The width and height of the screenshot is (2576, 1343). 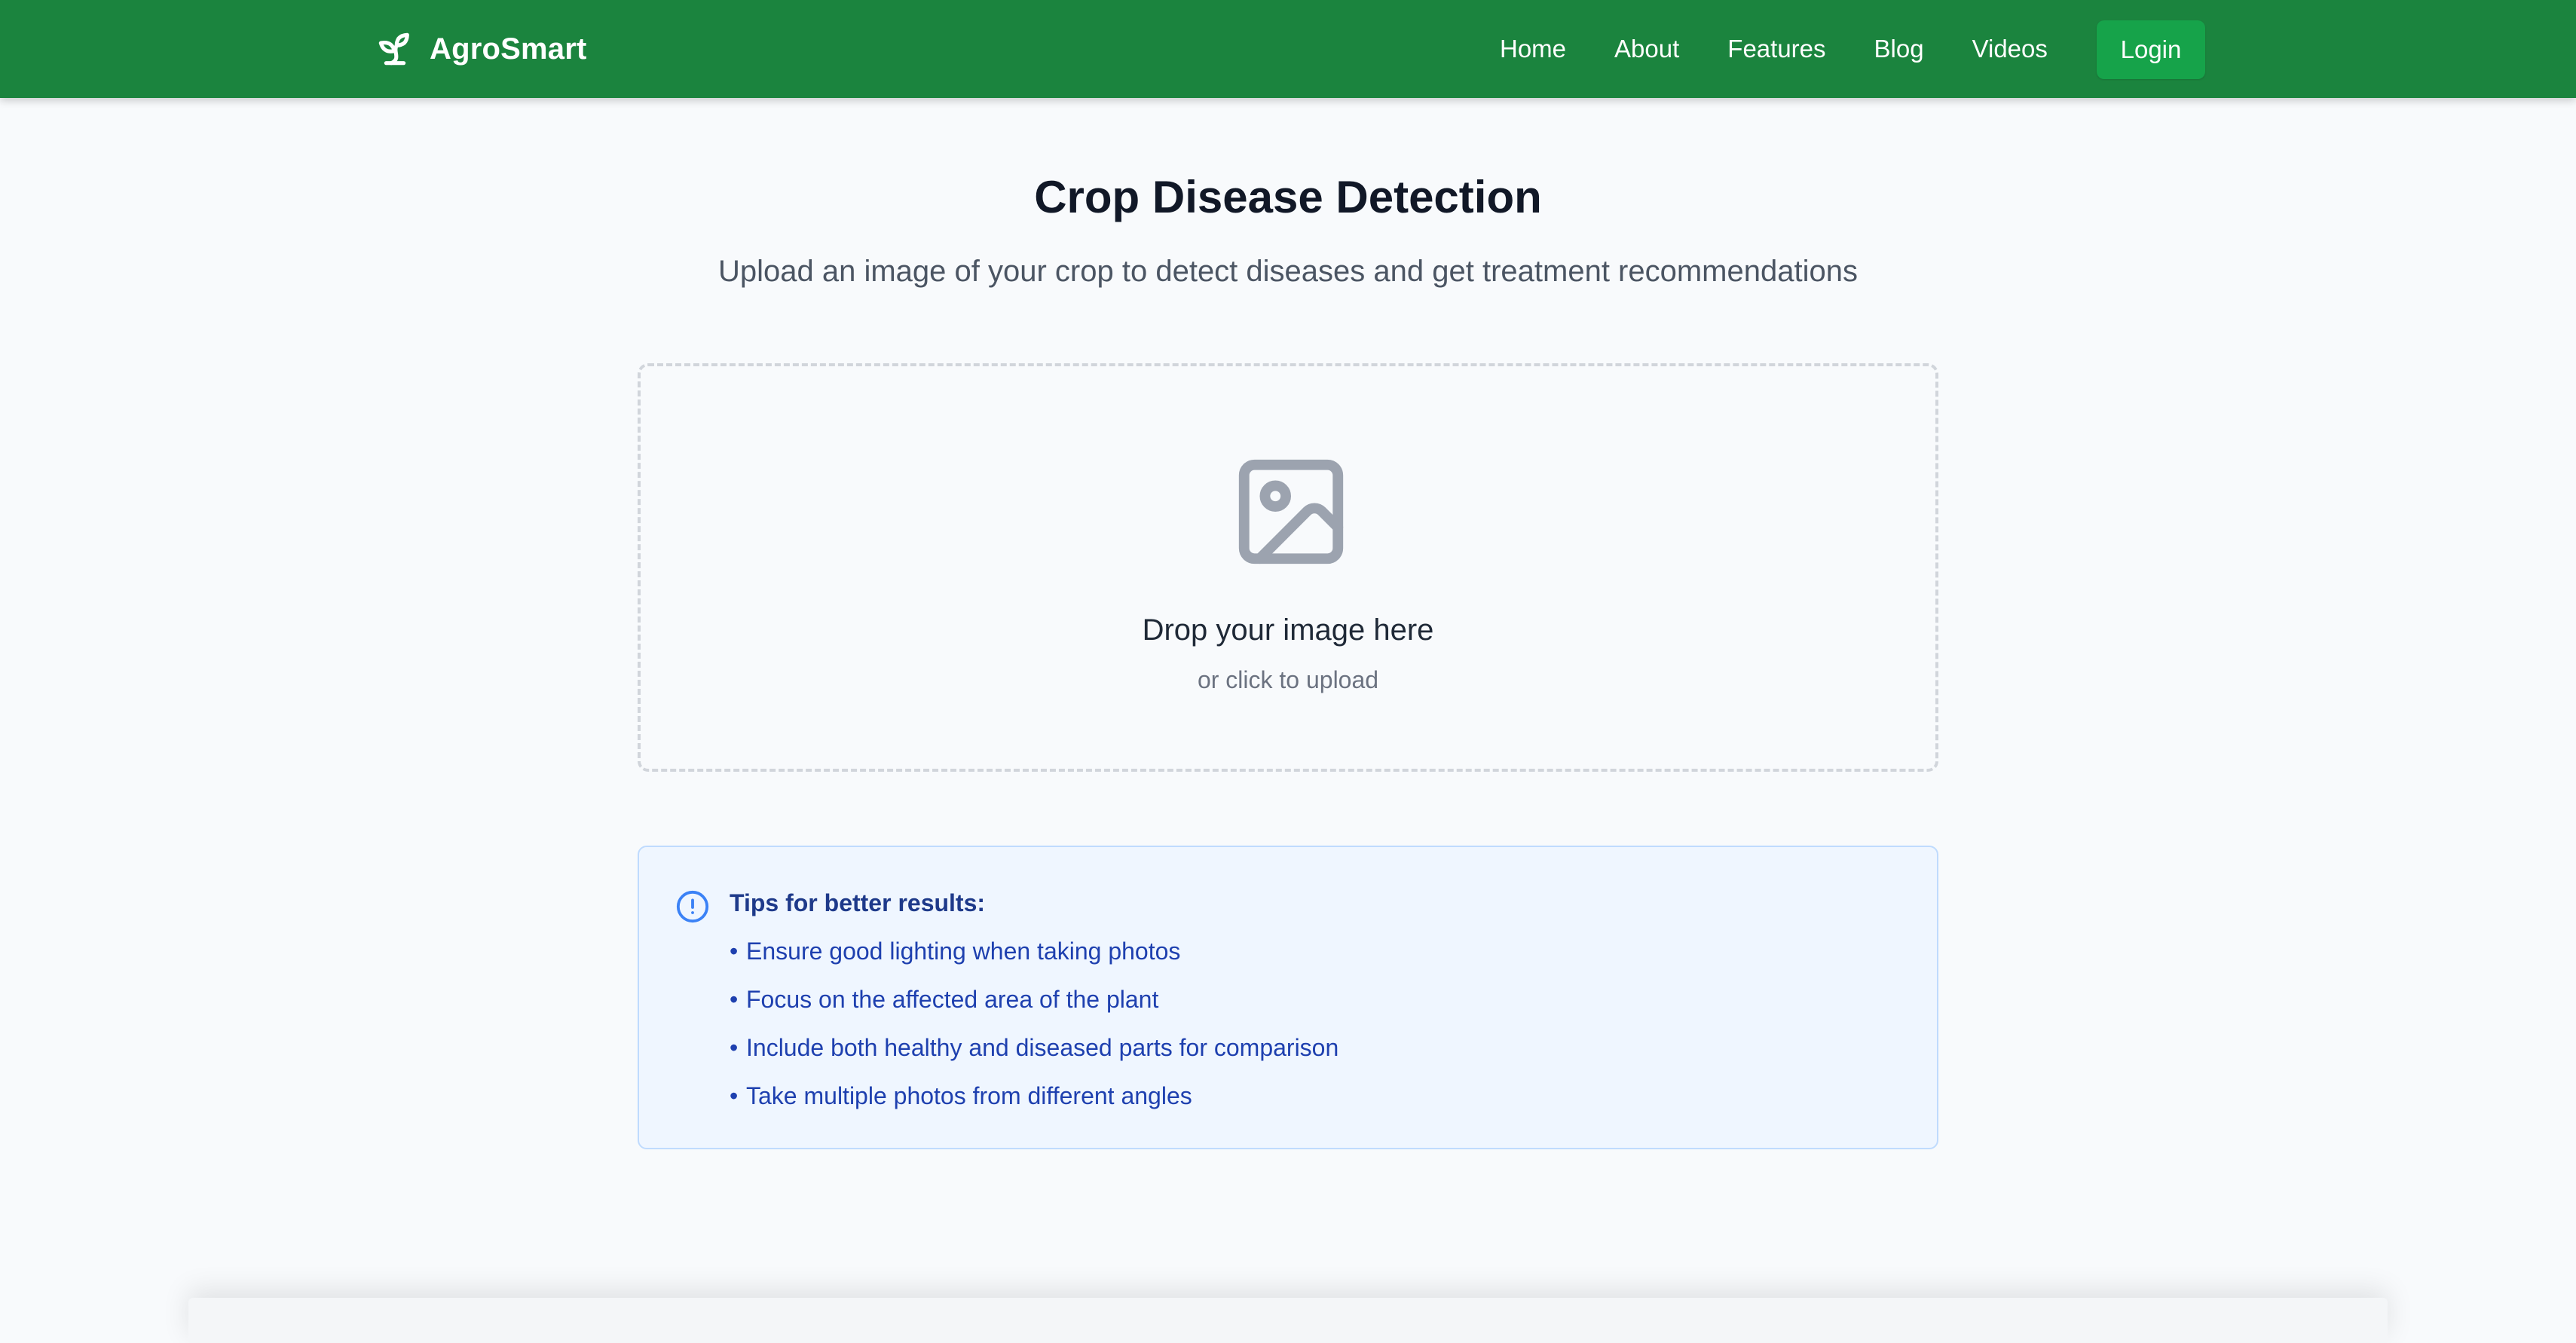 I want to click on tip-text: Focus on the affected area of the plant, so click(x=952, y=999).